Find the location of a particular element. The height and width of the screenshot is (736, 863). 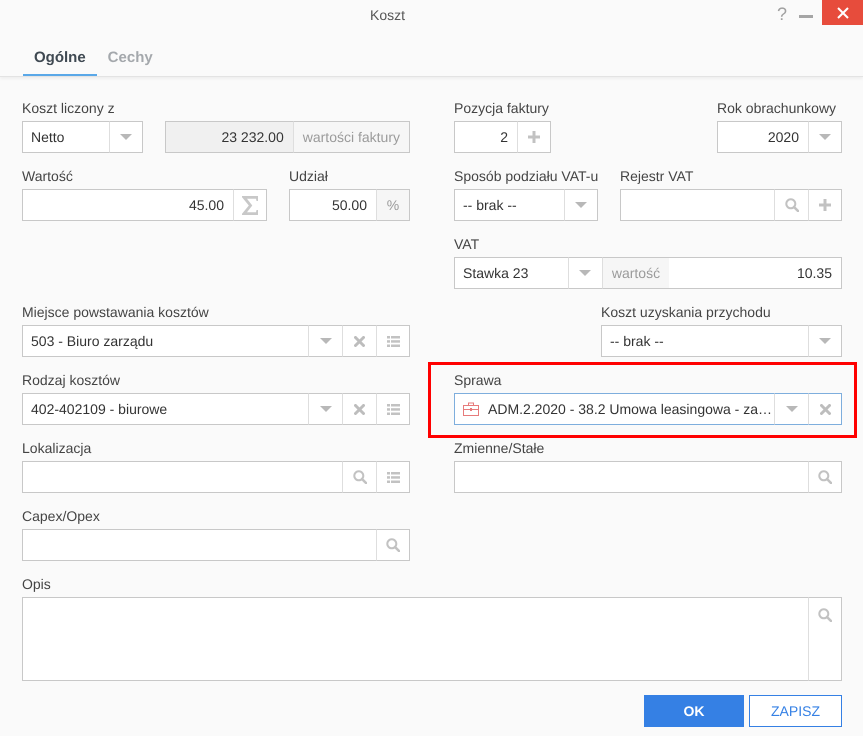

field-label: Koszt liczony z is located at coordinates (68, 108).